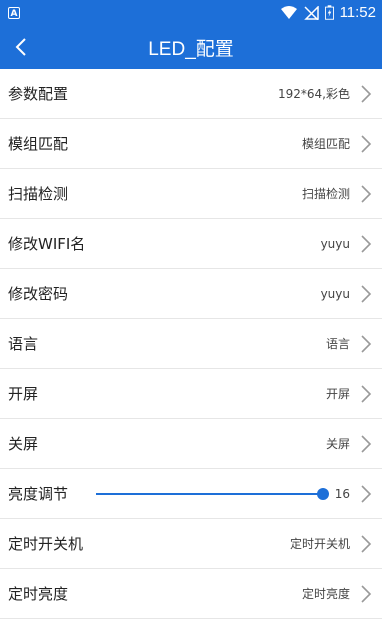 This screenshot has width=382, height=619. What do you see at coordinates (38, 594) in the screenshot?
I see `settings-row-label: 定时亮度` at bounding box center [38, 594].